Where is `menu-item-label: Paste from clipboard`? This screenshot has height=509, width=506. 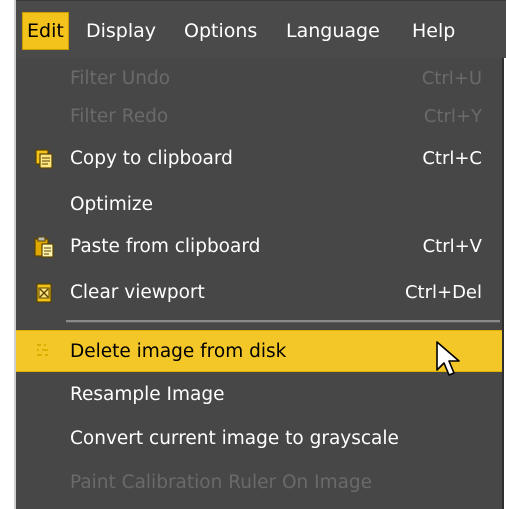
menu-item-label: Paste from clipboard is located at coordinates (165, 246).